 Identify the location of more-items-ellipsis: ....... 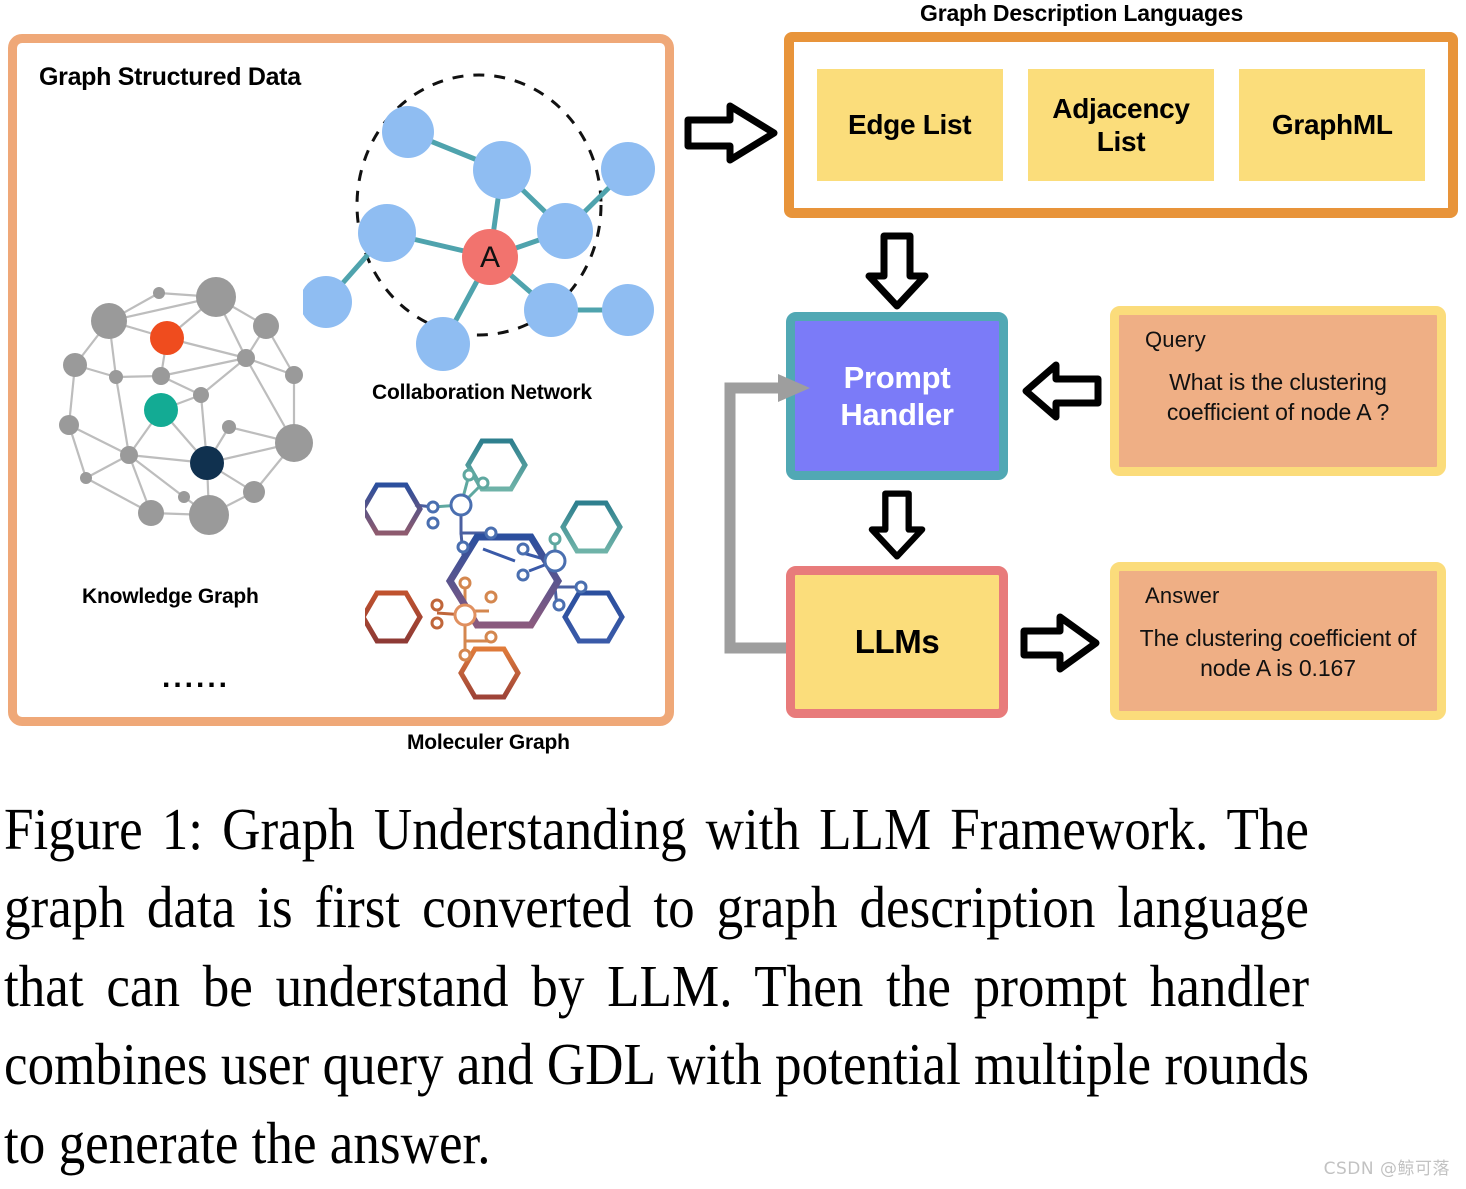
(196, 677).